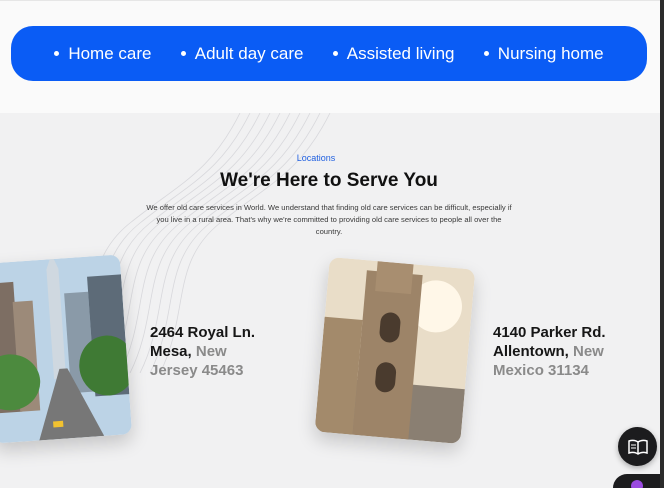 The height and width of the screenshot is (488, 664). I want to click on chat-widget-button, so click(638, 481).